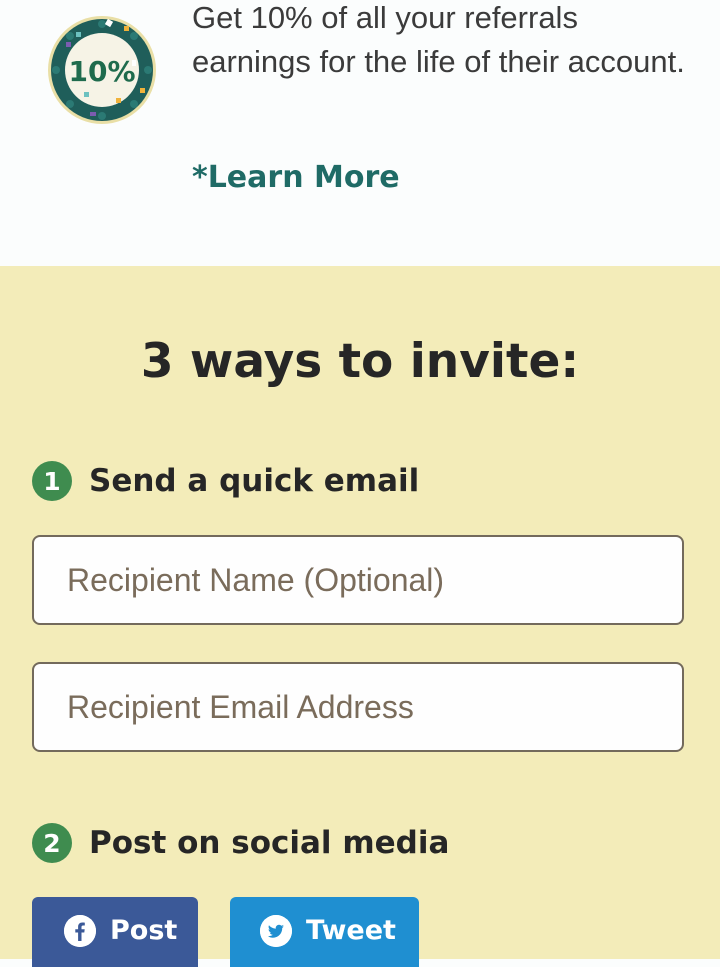 The image size is (720, 967). I want to click on invite-title: 3 ways to invite:, so click(360, 361).